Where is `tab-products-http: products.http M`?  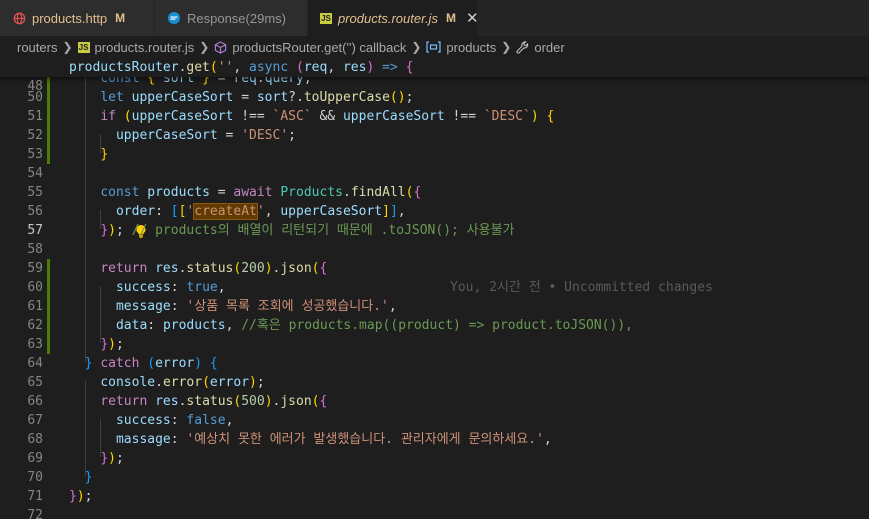 tab-products-http: products.http M is located at coordinates (77, 18).